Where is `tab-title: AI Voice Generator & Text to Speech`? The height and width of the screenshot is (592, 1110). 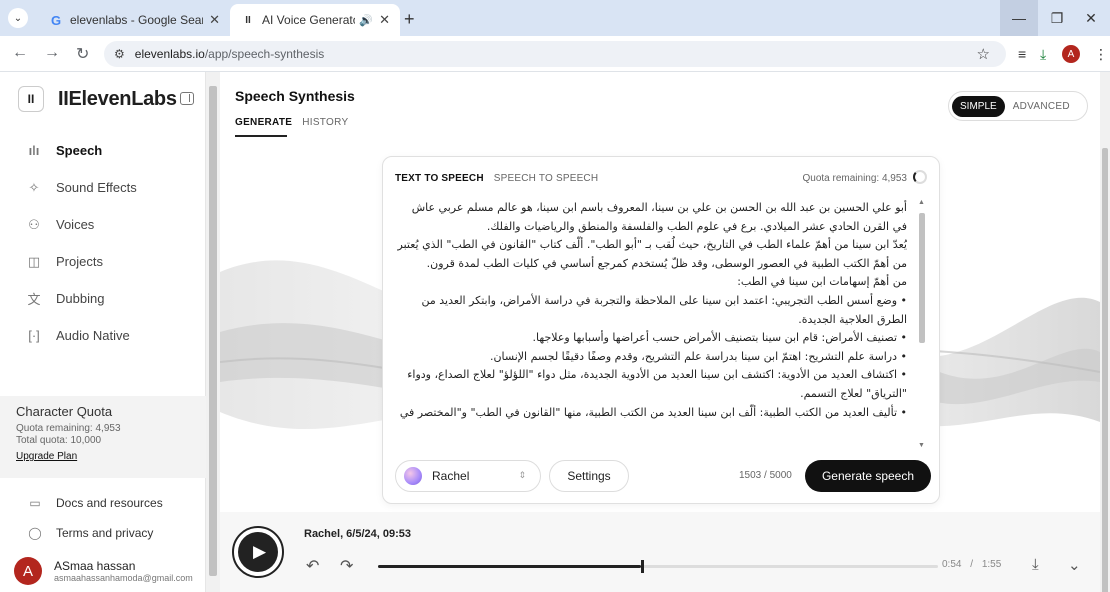 tab-title: AI Voice Generator & Text to Speech is located at coordinates (308, 20).